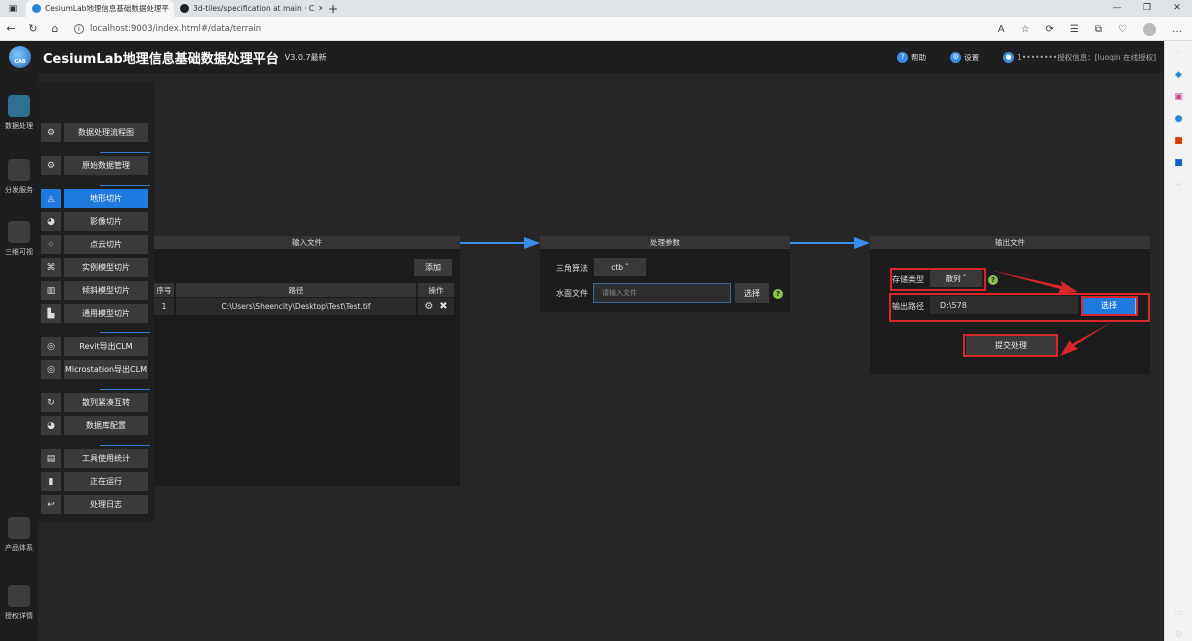 Image resolution: width=1192 pixels, height=641 pixels. What do you see at coordinates (1179, 75) in the screenshot?
I see `tag-icon: ◆` at bounding box center [1179, 75].